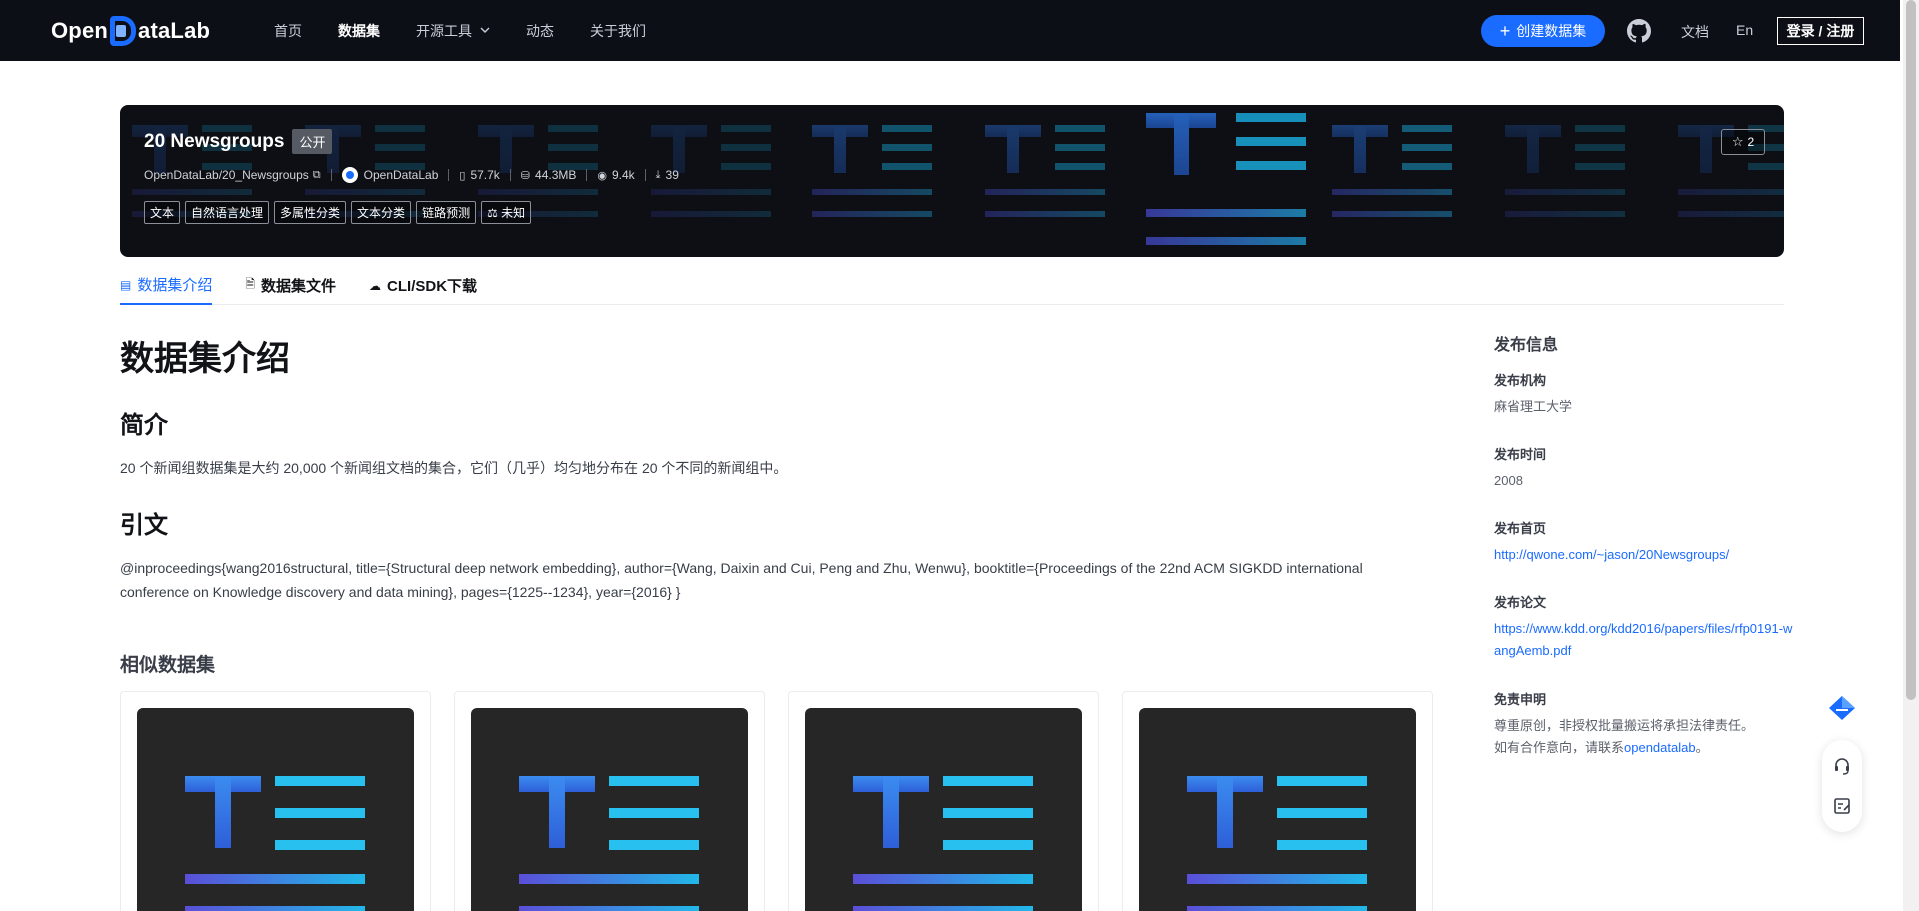 The height and width of the screenshot is (911, 1919). What do you see at coordinates (349, 175) in the screenshot?
I see `org-avatar` at bounding box center [349, 175].